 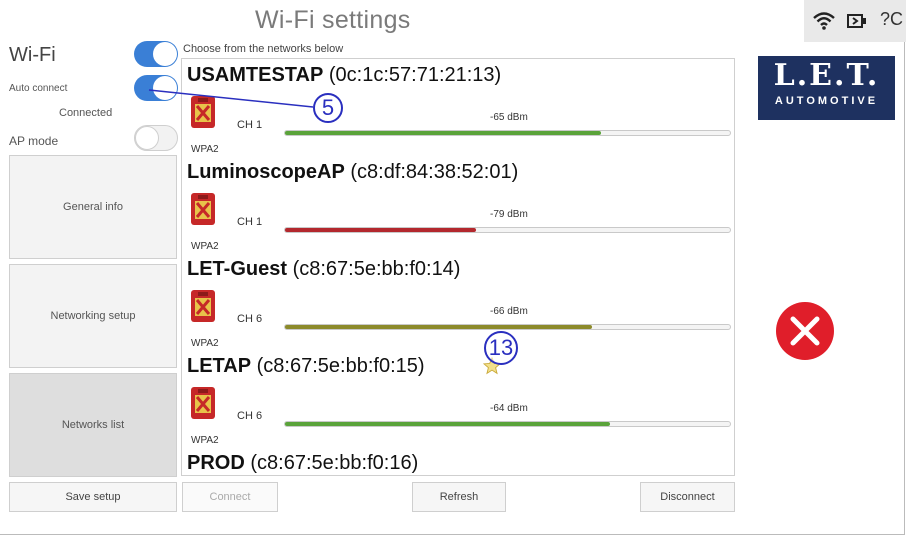 What do you see at coordinates (34, 141) in the screenshot?
I see `ap-mode-label: AP mode` at bounding box center [34, 141].